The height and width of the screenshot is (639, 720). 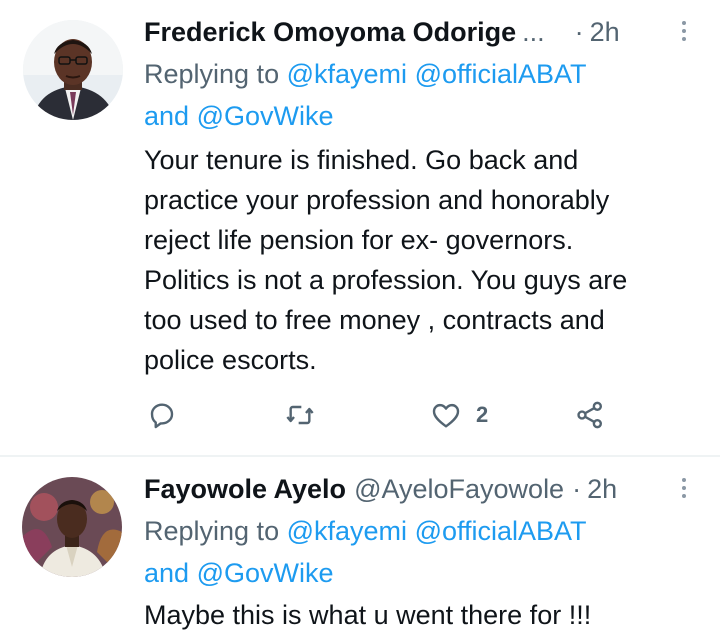 I want to click on comment-icon, so click(x=162, y=416).